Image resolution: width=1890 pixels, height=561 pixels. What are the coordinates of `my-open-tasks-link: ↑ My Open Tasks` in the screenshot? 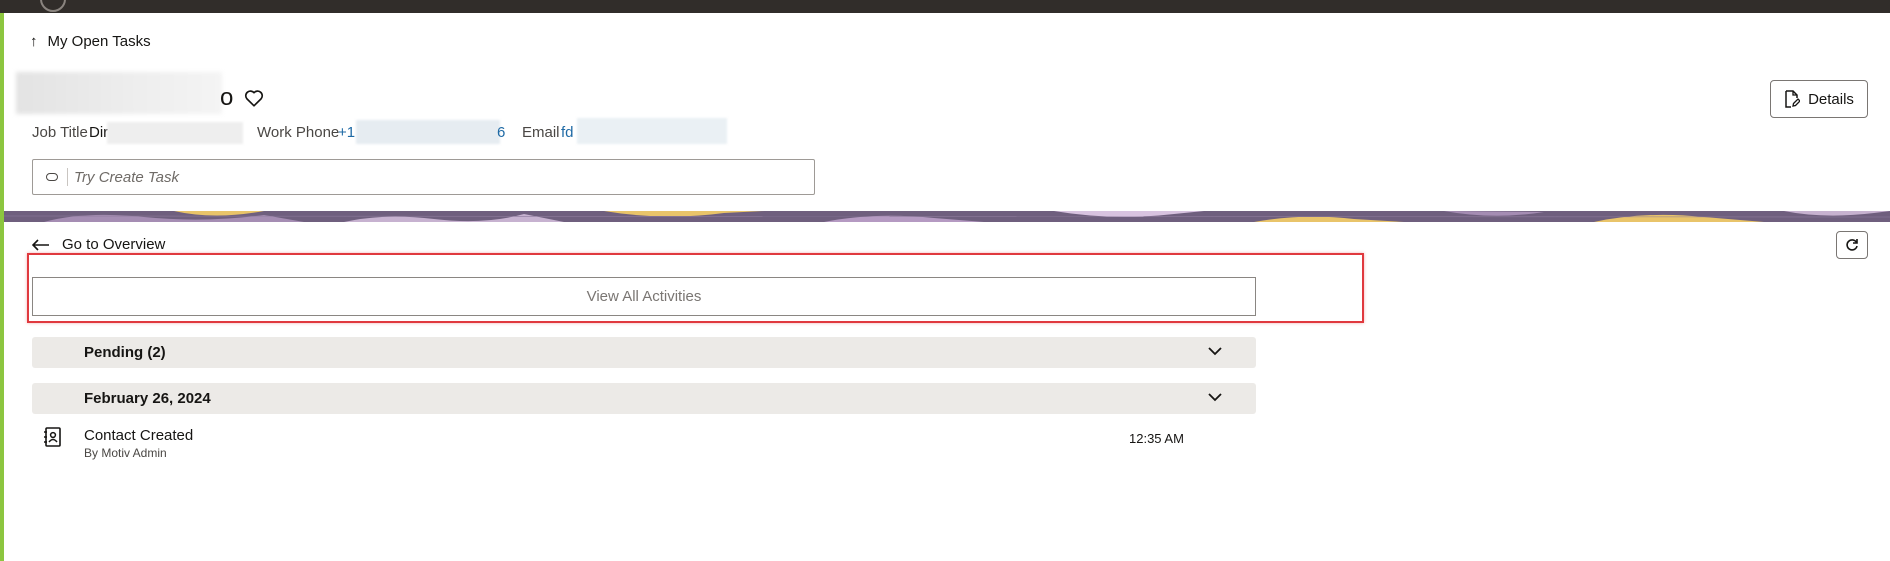 It's located at (90, 41).